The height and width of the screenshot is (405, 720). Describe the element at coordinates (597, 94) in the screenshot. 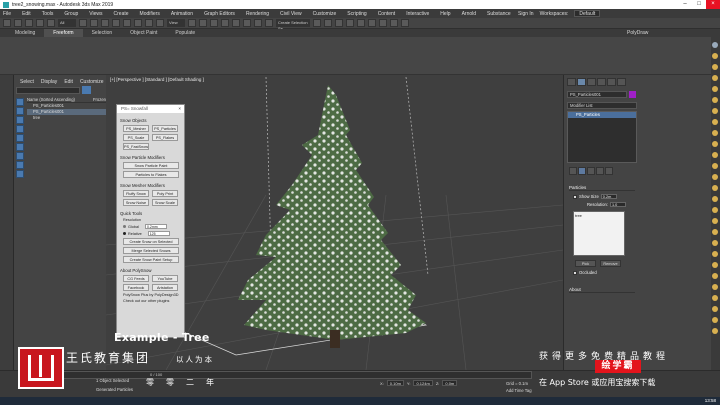

I see `object-name-field: PS_Particles001` at that location.